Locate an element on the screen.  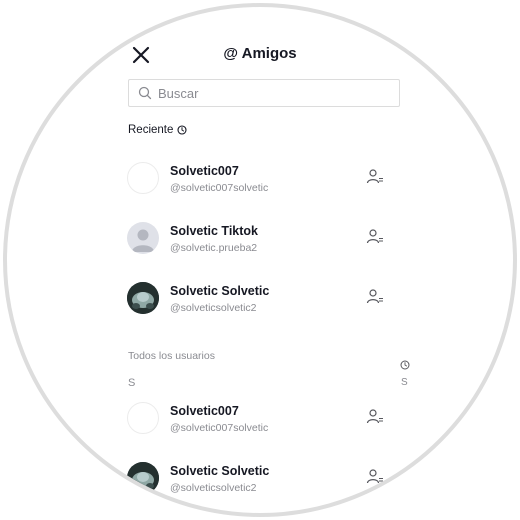
page-title: @ Amigos is located at coordinates (260, 53).